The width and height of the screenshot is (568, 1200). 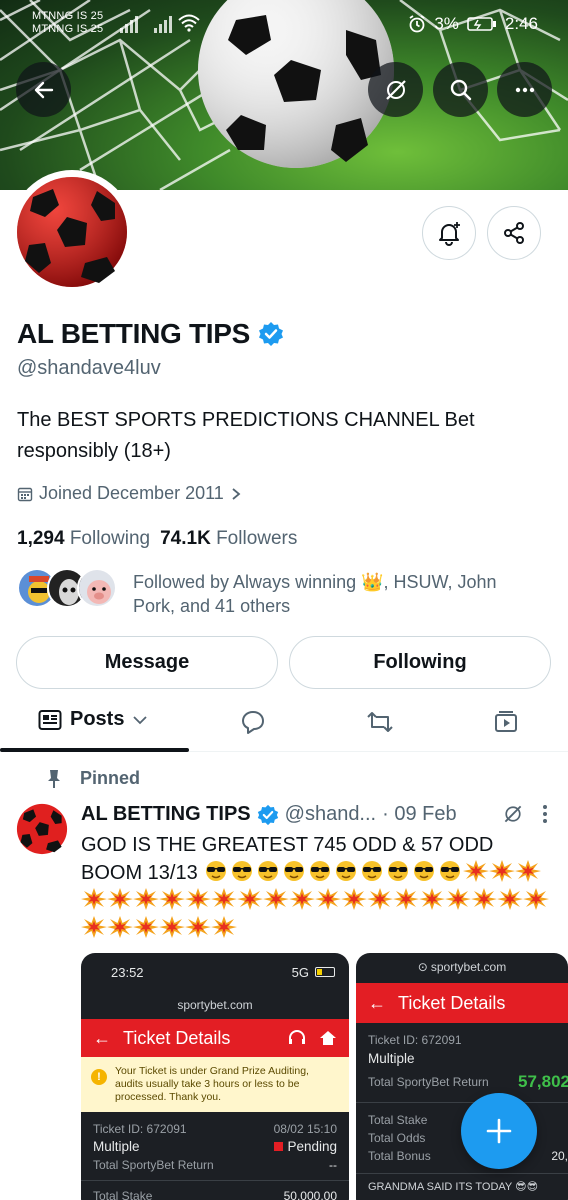 I want to click on back-button, so click(x=43, y=89).